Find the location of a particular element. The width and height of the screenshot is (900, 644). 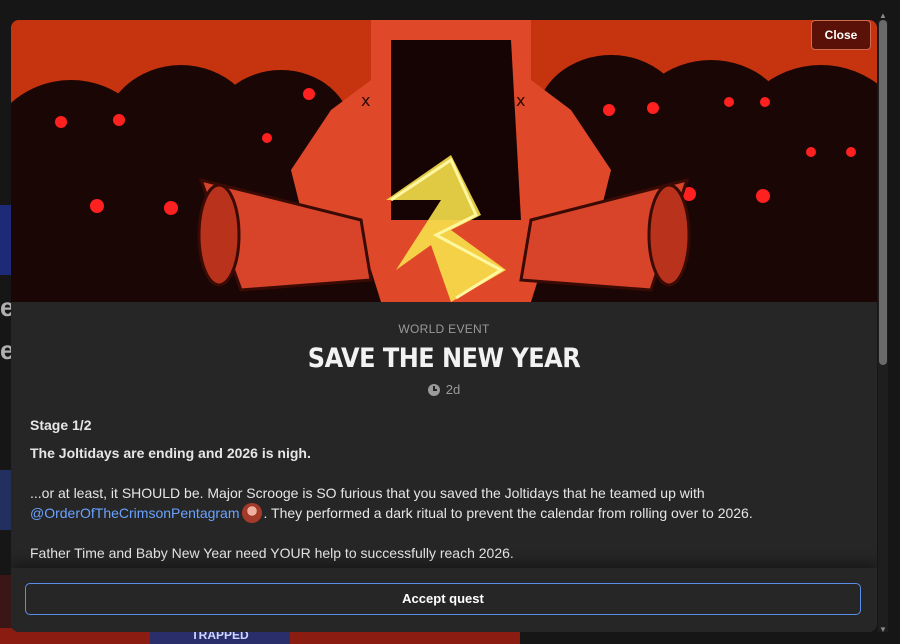

accept-quest-button: Accept quest is located at coordinates (443, 599).